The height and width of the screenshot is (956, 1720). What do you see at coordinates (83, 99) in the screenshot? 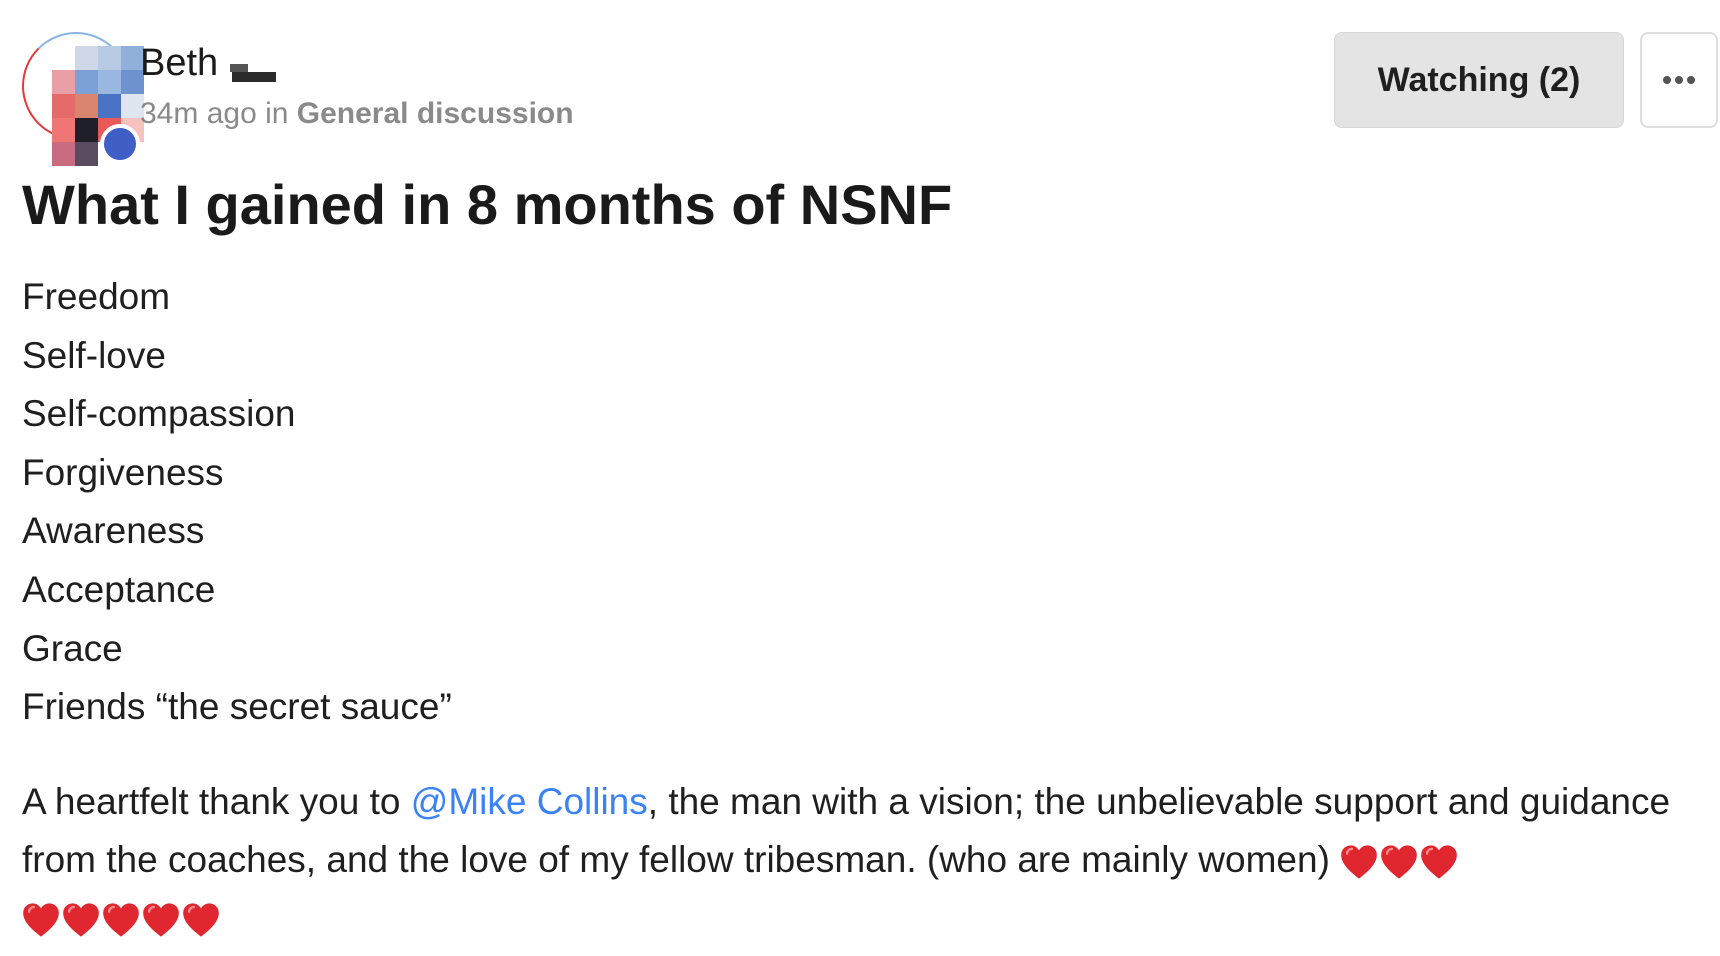
I see `author-avatar` at bounding box center [83, 99].